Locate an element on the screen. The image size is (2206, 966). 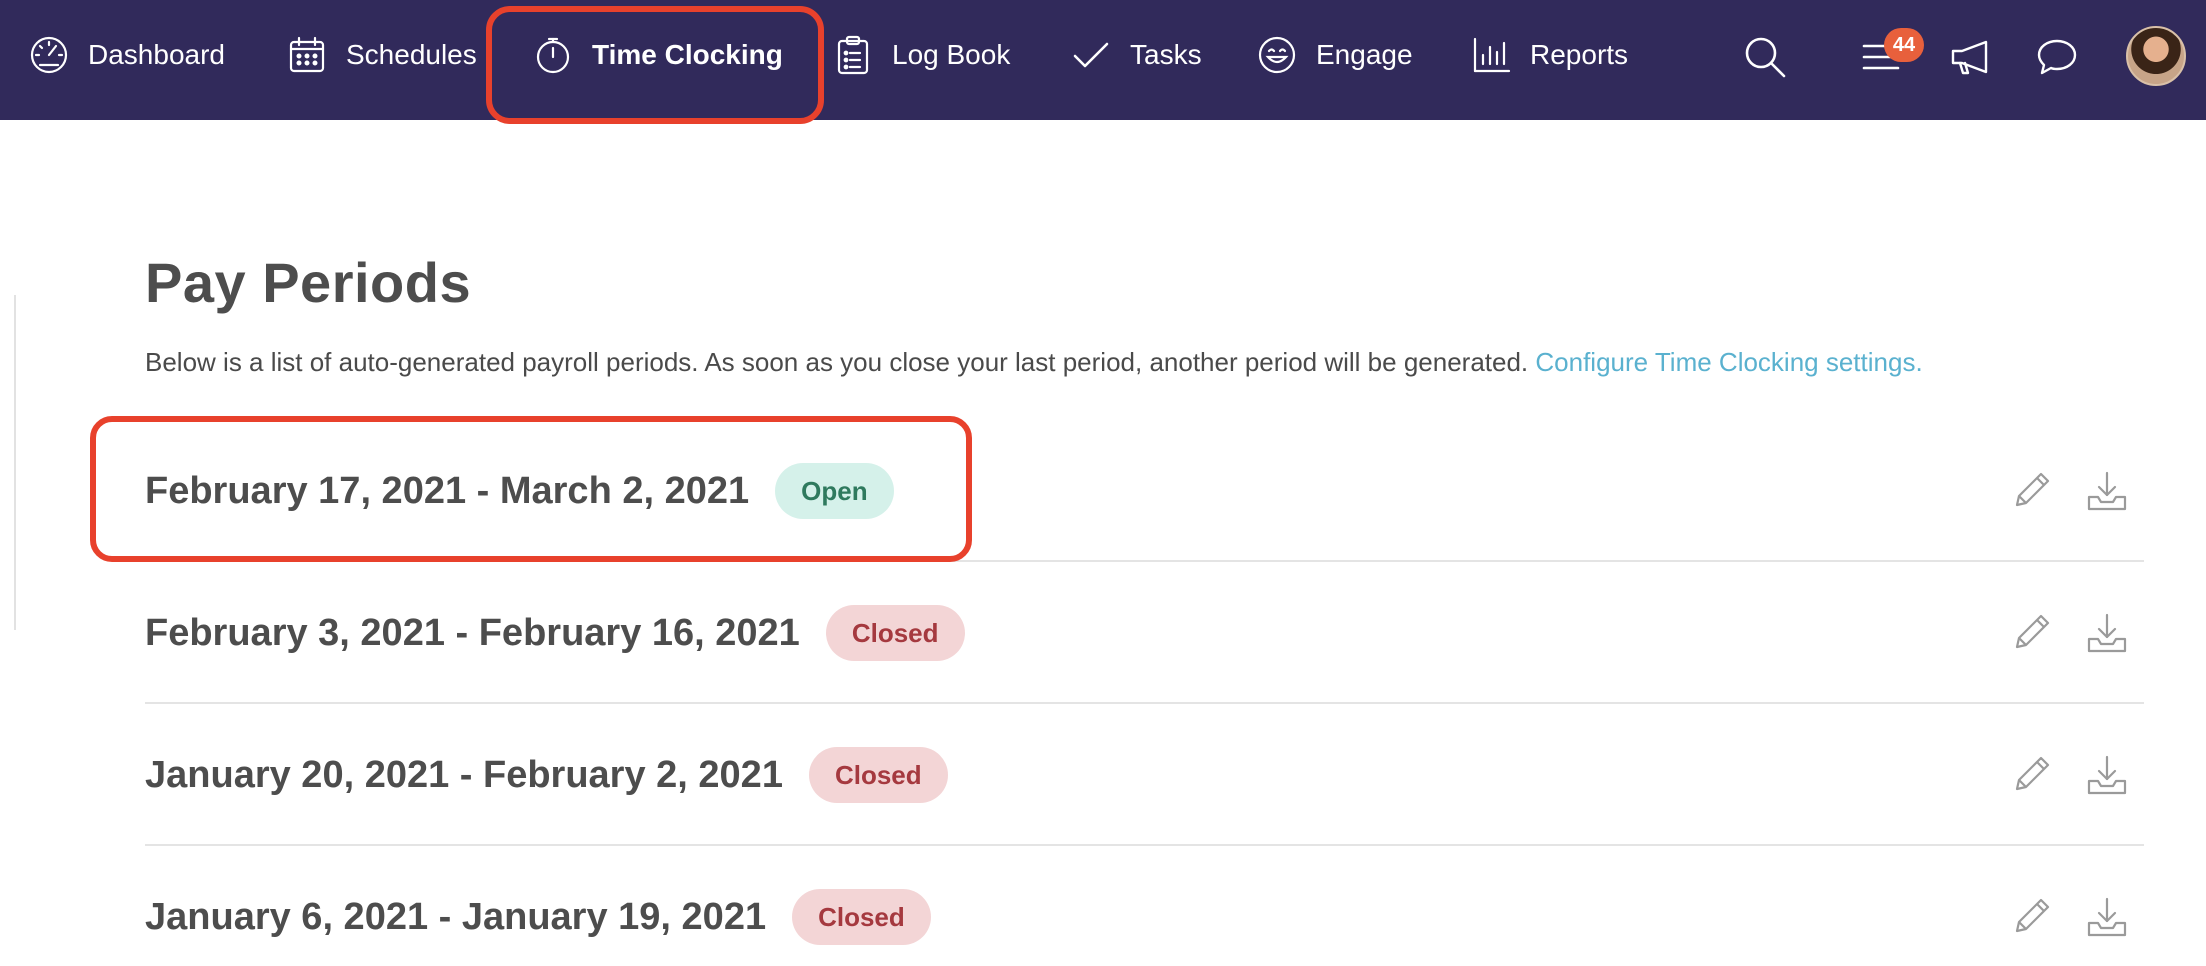
nav-item-label: Engage is located at coordinates (1364, 54).